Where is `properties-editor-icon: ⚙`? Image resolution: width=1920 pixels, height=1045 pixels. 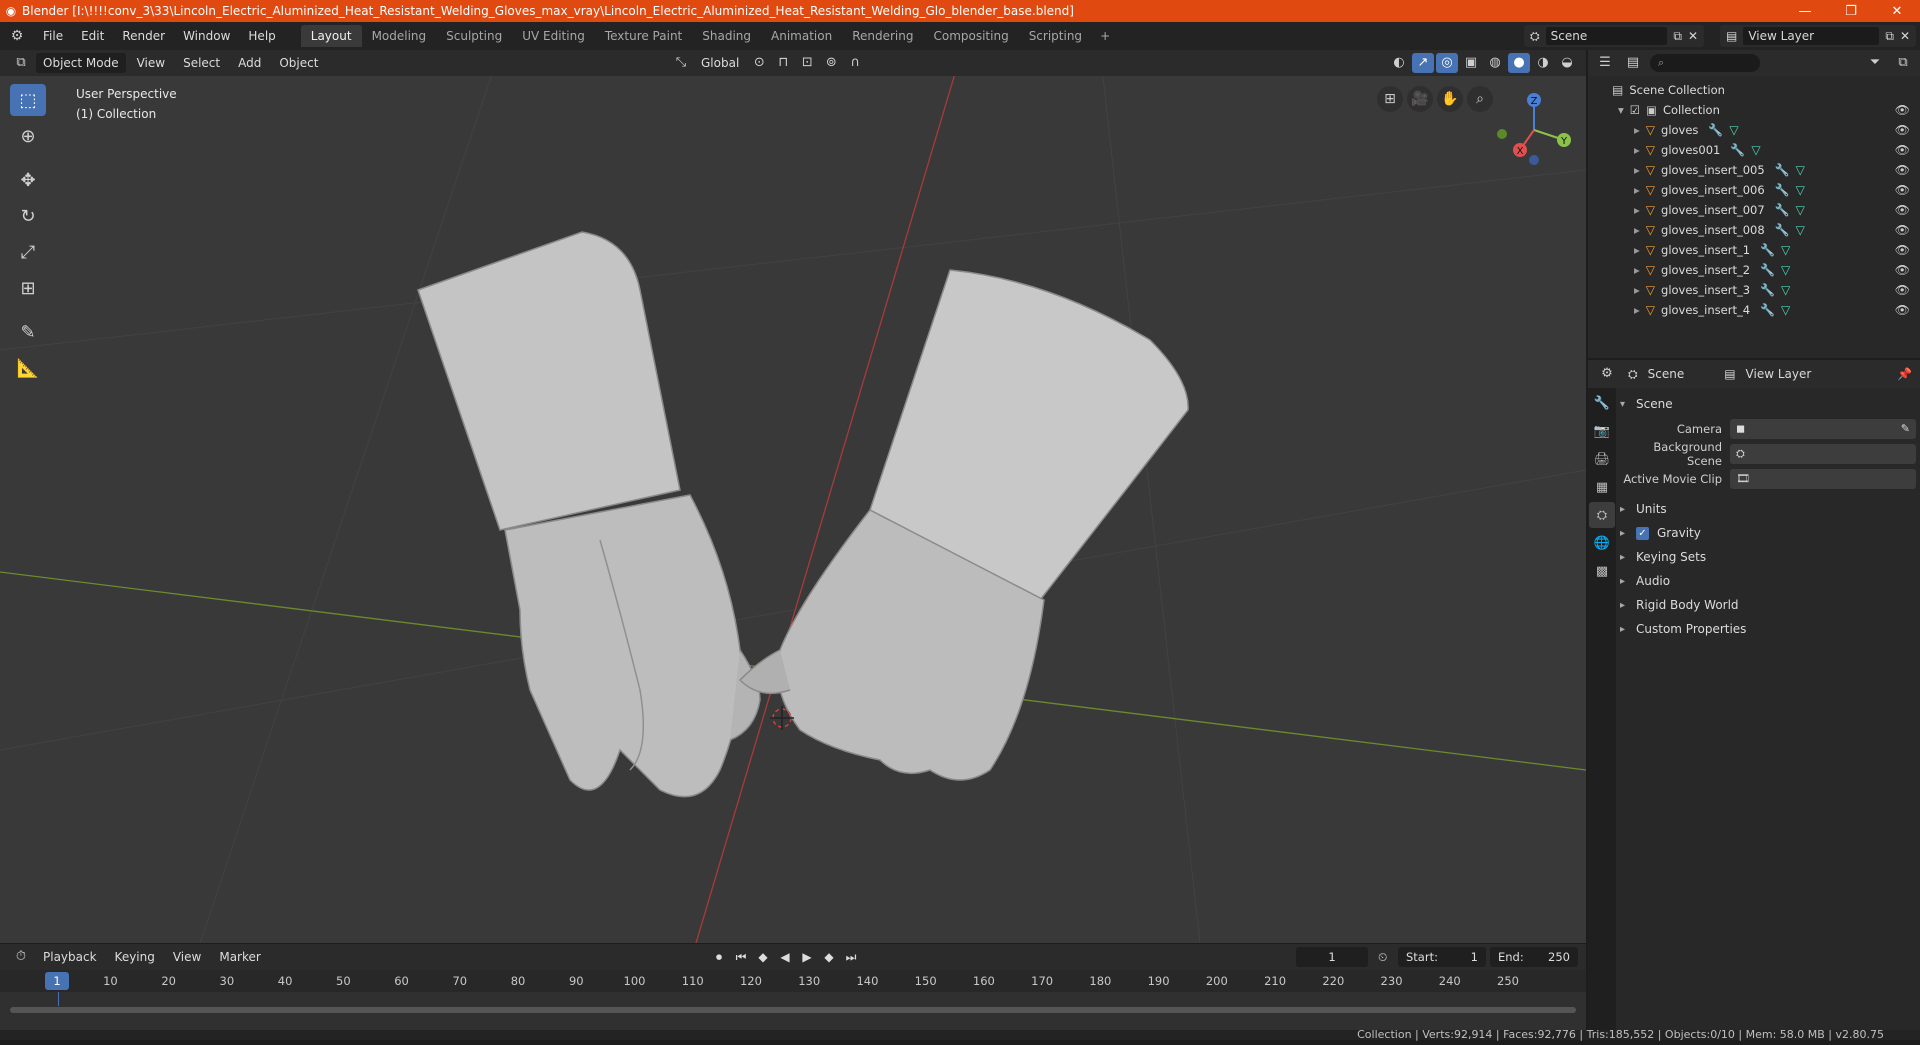
properties-editor-icon: ⚙ is located at coordinates (1607, 374).